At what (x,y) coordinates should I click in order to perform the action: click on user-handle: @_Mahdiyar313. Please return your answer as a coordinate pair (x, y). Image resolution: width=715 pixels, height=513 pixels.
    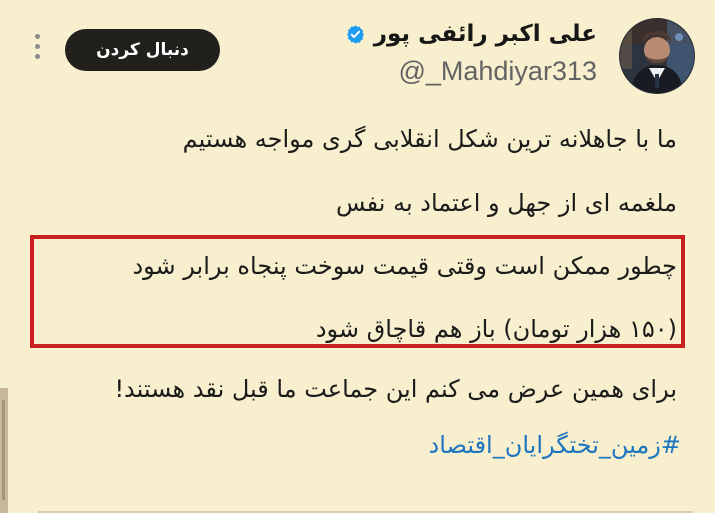
    Looking at the image, I should click on (487, 71).